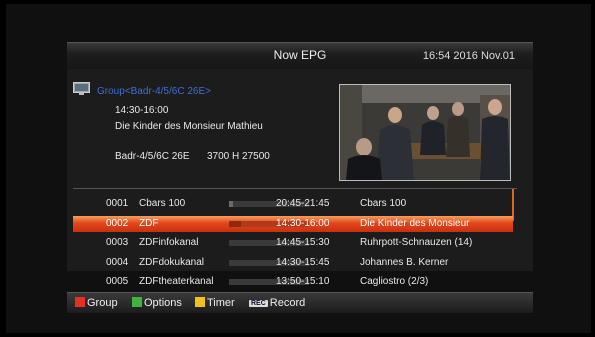 The image size is (595, 337). Describe the element at coordinates (154, 91) in the screenshot. I see `group-label: Group<Badr-4/5/6C 26E>` at that location.